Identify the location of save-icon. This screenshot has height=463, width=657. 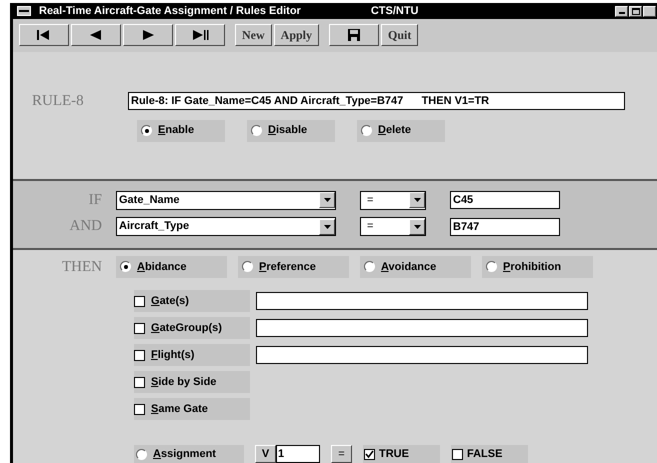
(354, 35).